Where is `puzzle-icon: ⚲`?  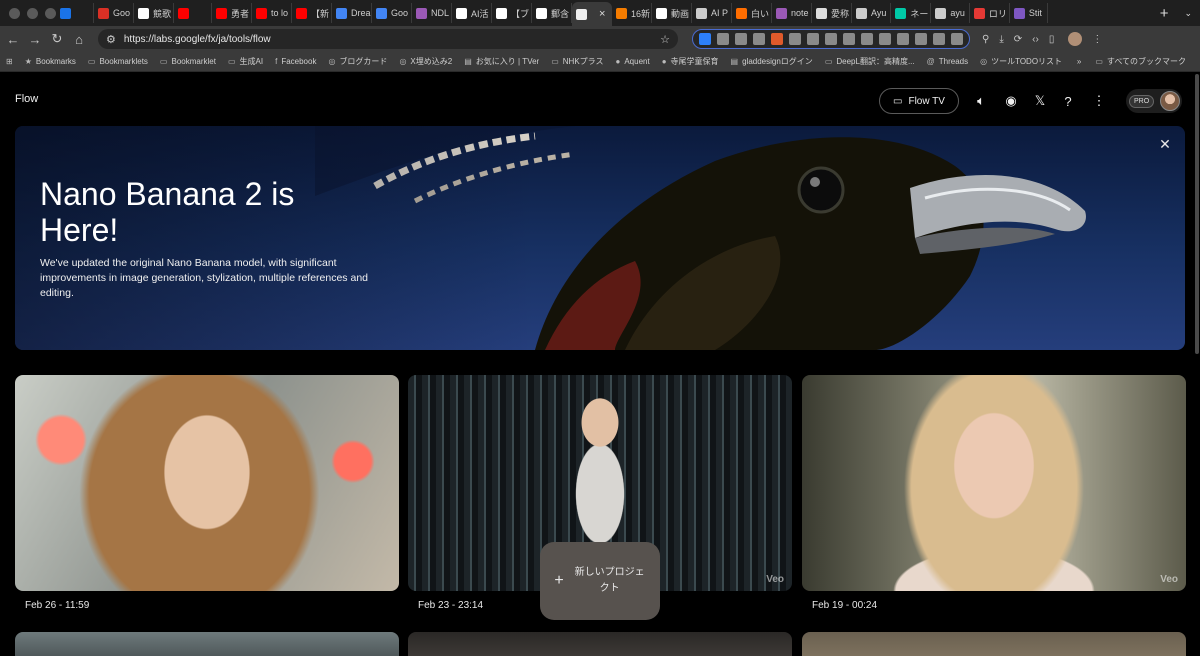
puzzle-icon: ⚲ is located at coordinates (985, 39).